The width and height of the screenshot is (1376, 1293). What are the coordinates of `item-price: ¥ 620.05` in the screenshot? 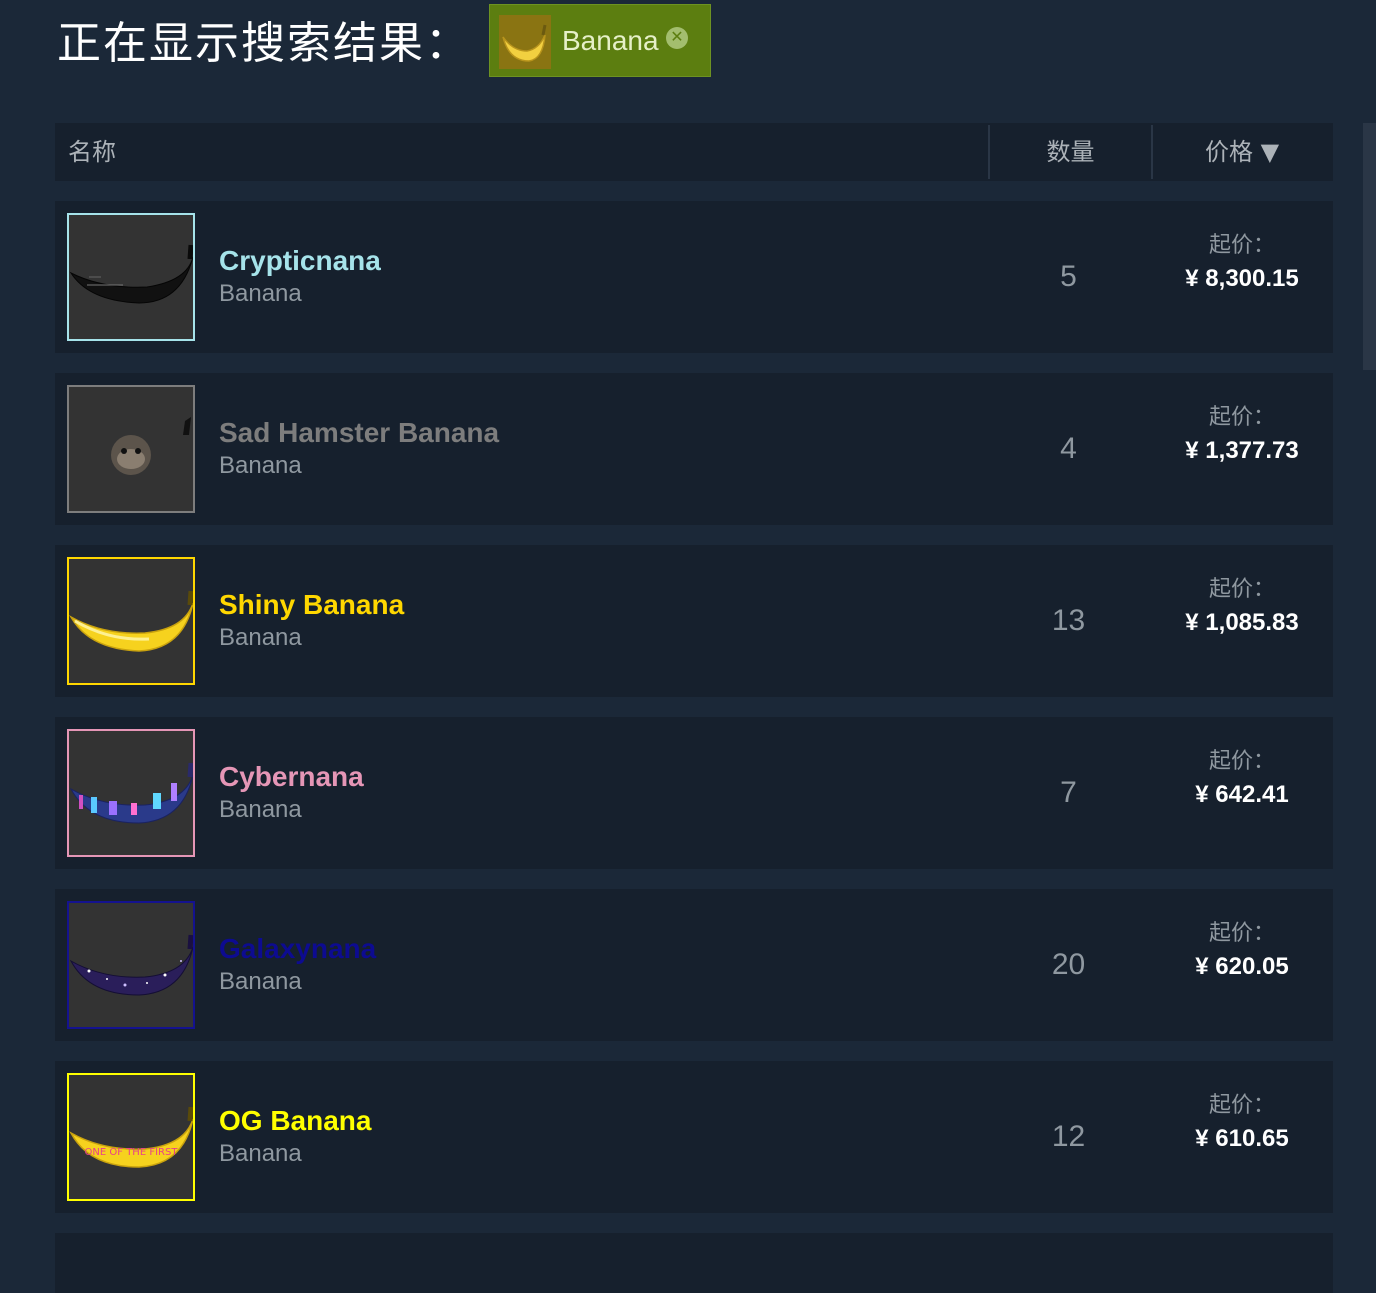 It's located at (1242, 966).